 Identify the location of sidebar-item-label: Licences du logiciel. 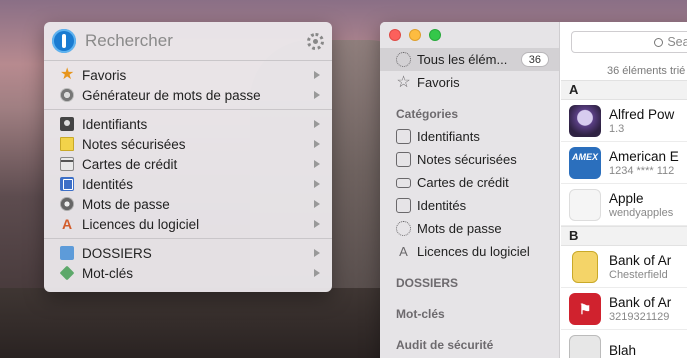
(473, 251).